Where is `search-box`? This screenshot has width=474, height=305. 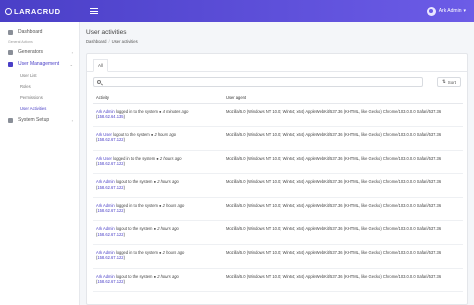
search-box is located at coordinates (258, 82).